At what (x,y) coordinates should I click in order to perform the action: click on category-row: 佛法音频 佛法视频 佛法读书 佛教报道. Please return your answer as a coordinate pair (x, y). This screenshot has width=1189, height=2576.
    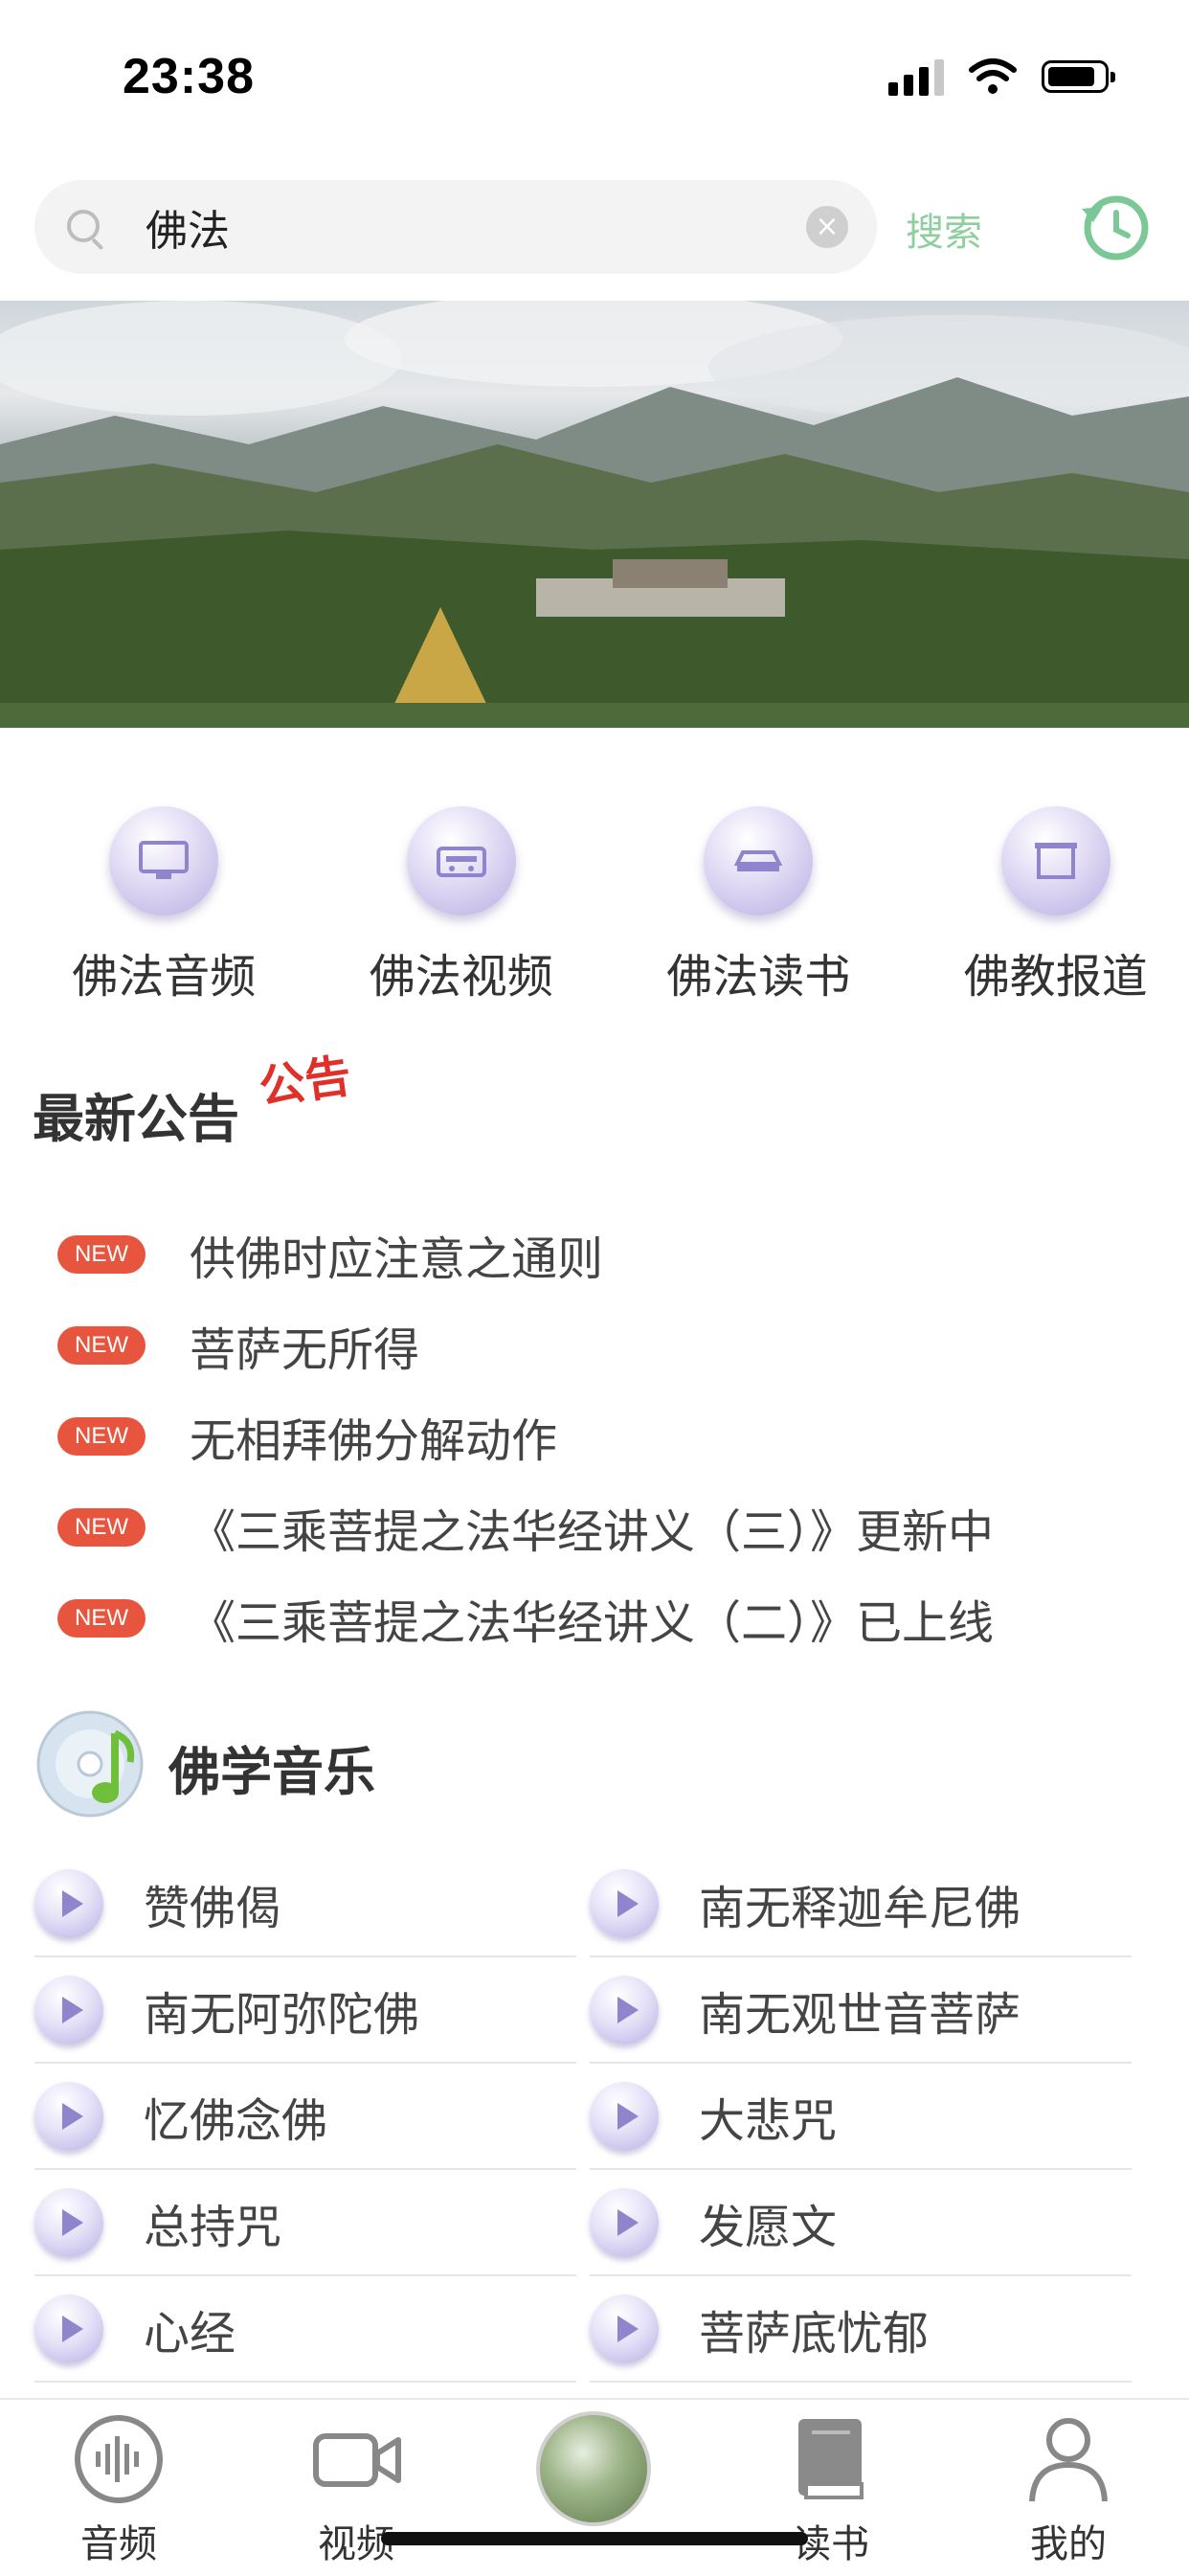
    Looking at the image, I should click on (594, 906).